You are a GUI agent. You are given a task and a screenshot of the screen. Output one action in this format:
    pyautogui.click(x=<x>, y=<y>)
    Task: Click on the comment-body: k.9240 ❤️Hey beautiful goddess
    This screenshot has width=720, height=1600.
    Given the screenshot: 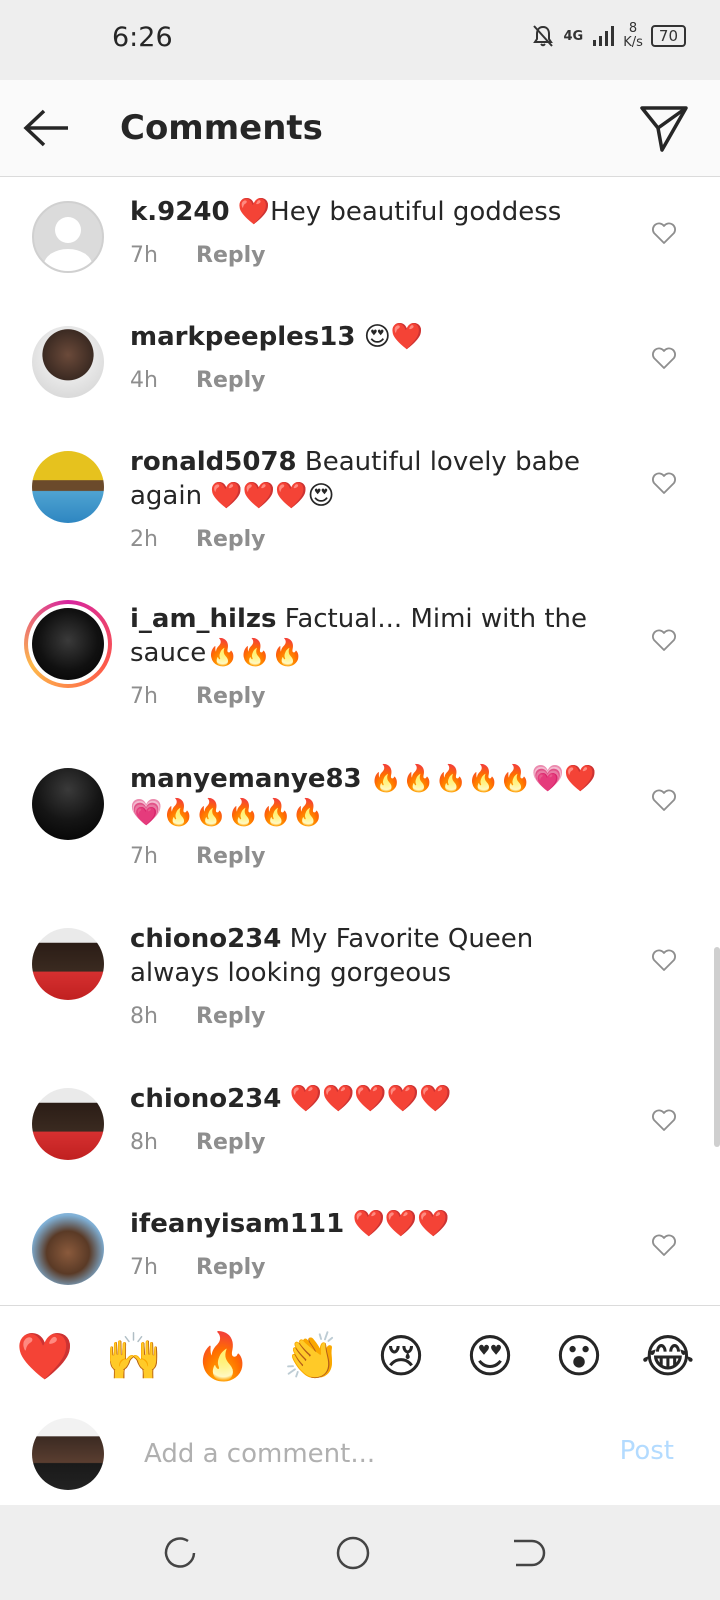 What is the action you would take?
    pyautogui.click(x=375, y=212)
    